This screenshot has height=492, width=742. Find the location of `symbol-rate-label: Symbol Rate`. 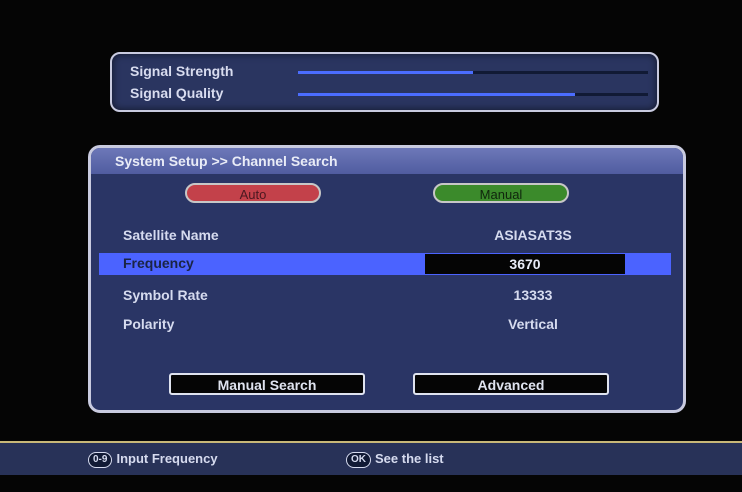

symbol-rate-label: Symbol Rate is located at coordinates (165, 295).